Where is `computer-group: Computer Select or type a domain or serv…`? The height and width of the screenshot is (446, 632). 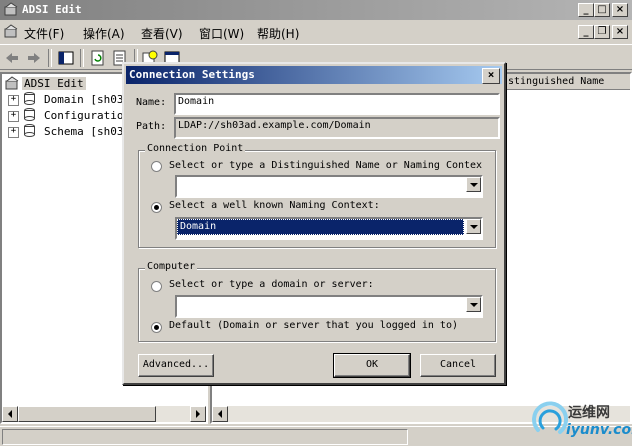
computer-group: Computer Select or type a domain or serv… is located at coordinates (317, 301).